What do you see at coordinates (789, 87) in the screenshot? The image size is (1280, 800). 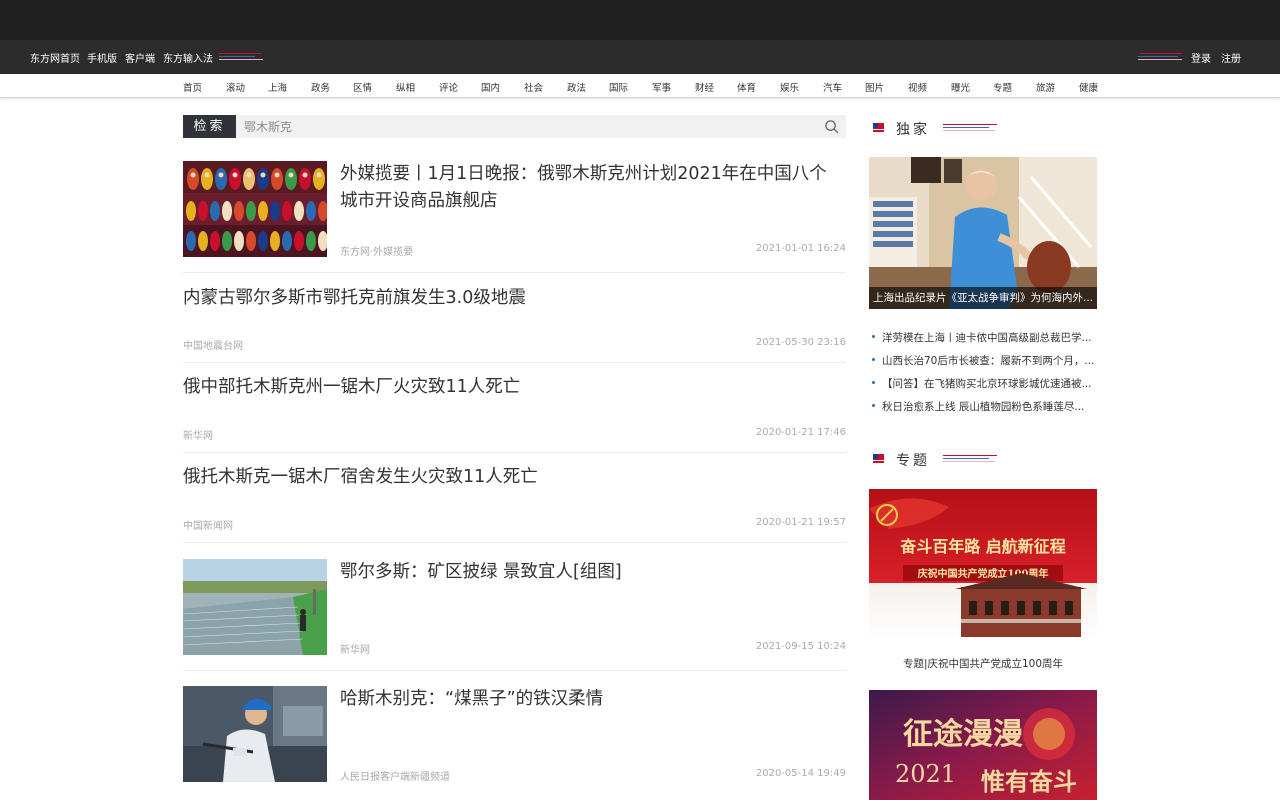 I see `nav-item-entertainment: 娱乐` at bounding box center [789, 87].